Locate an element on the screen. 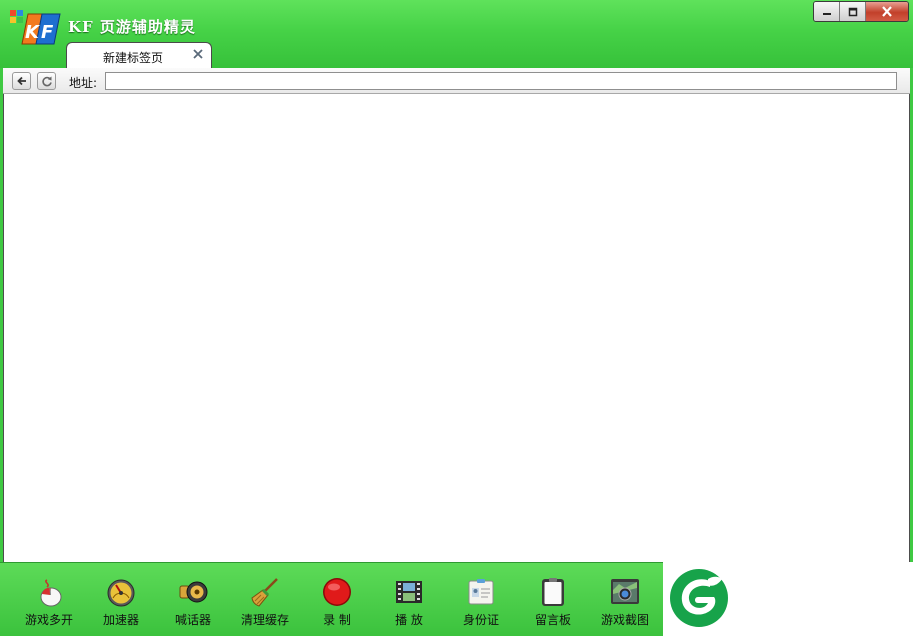 The width and height of the screenshot is (913, 637). tab-label: 新建标签页 is located at coordinates (133, 58).